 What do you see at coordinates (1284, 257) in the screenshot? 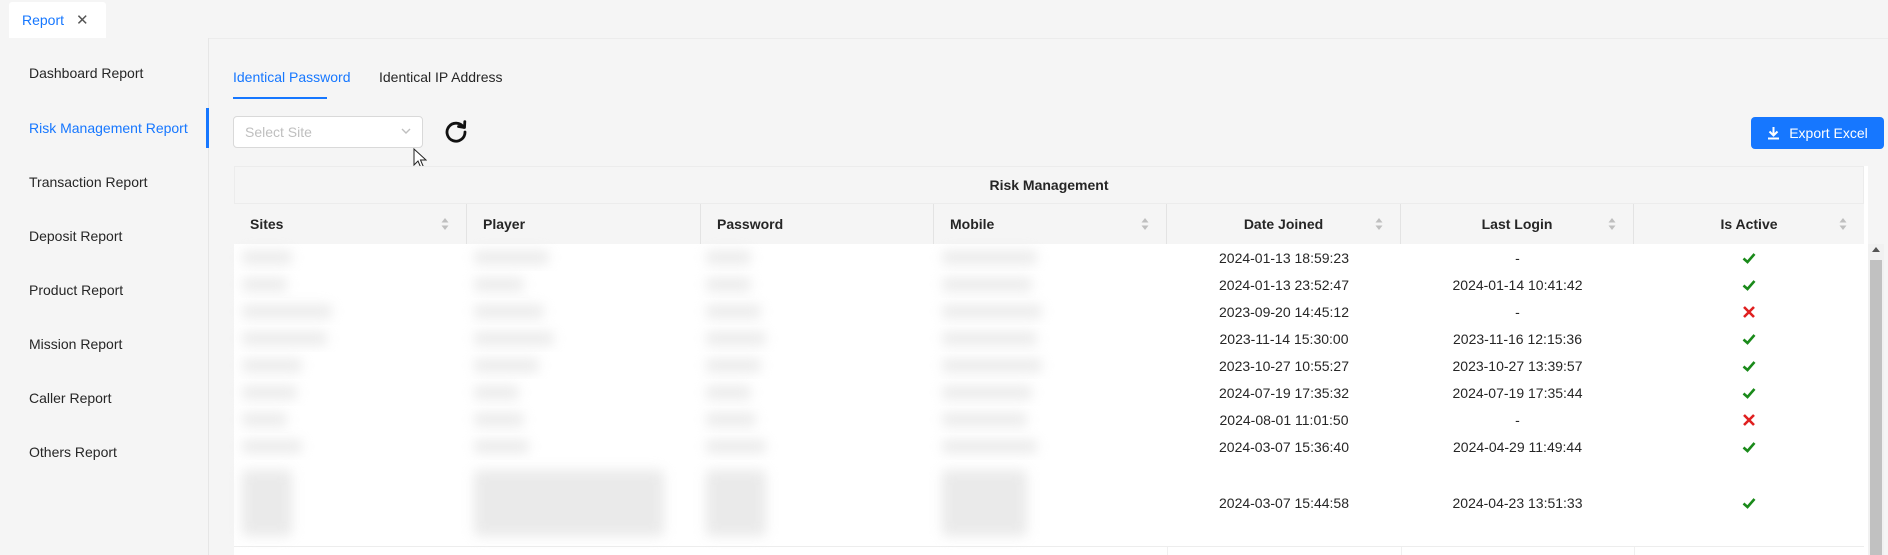
I see `date-joined-cell: 2024-01-13 18:59:23` at bounding box center [1284, 257].